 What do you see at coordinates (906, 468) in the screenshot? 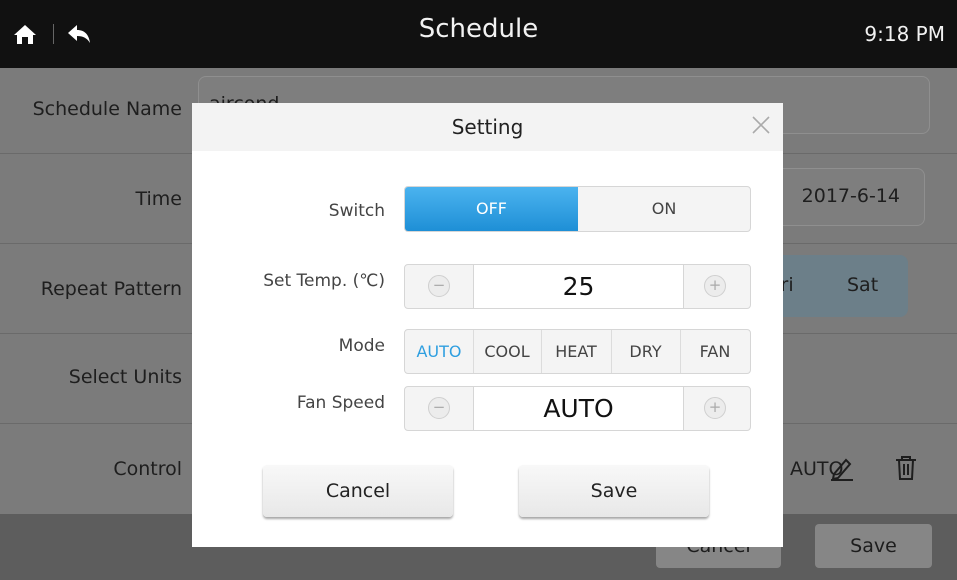
I see `trash-icon` at bounding box center [906, 468].